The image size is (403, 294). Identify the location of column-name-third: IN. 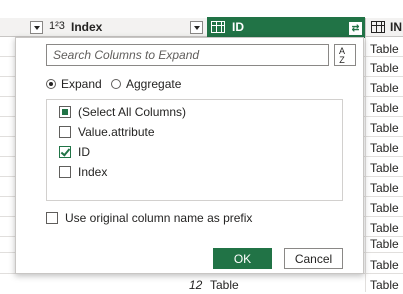
(396, 27).